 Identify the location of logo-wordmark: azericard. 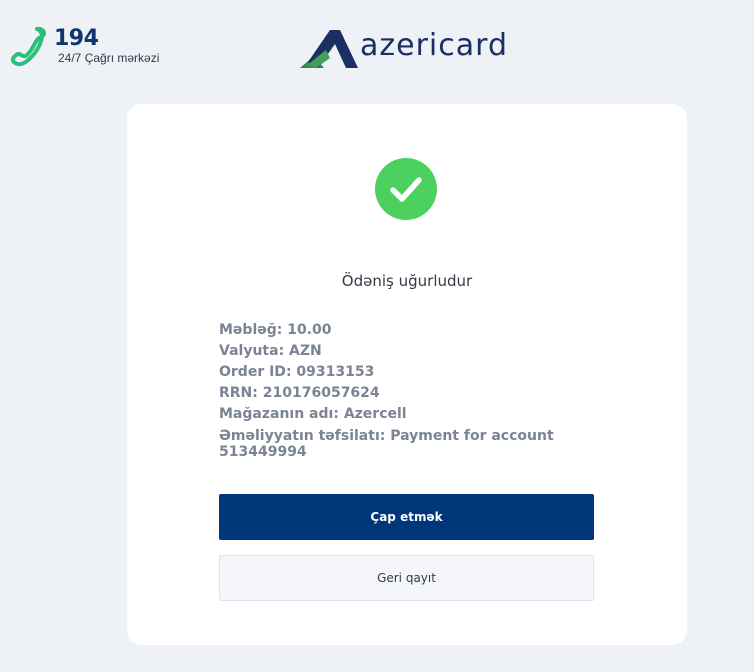
(434, 45).